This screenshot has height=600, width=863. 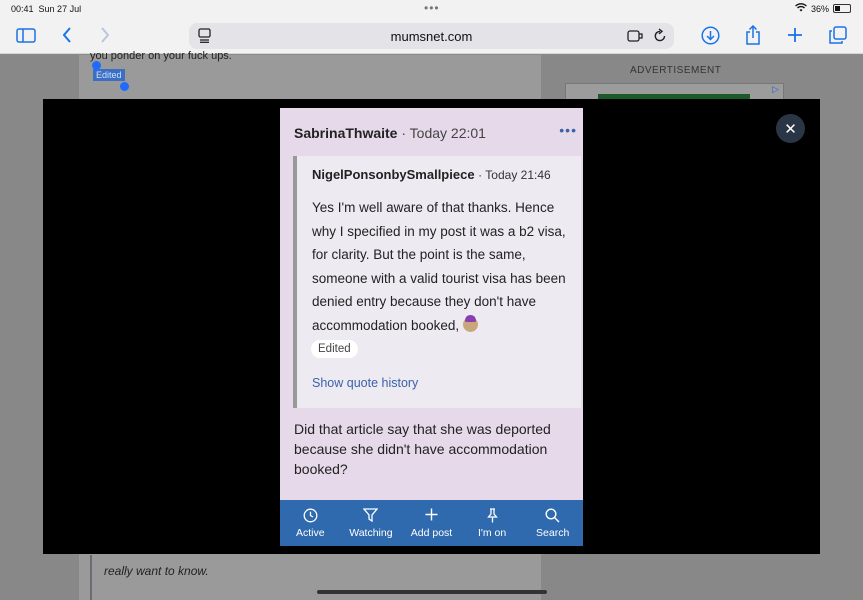 I want to click on forward-icon, so click(x=105, y=35).